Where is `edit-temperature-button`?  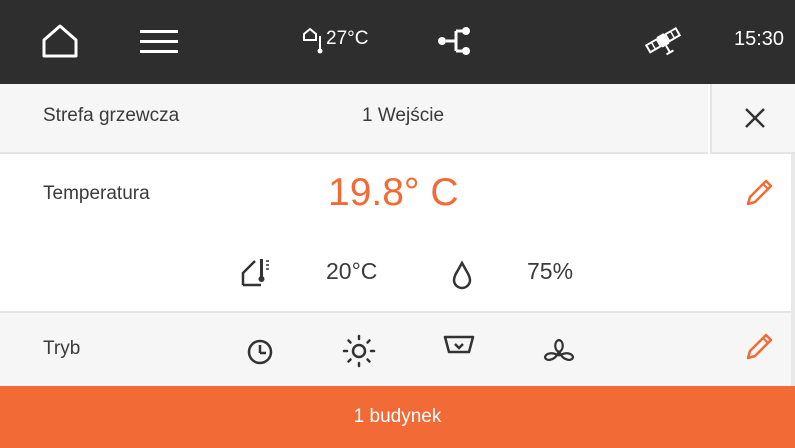
edit-temperature-button is located at coordinates (759, 193).